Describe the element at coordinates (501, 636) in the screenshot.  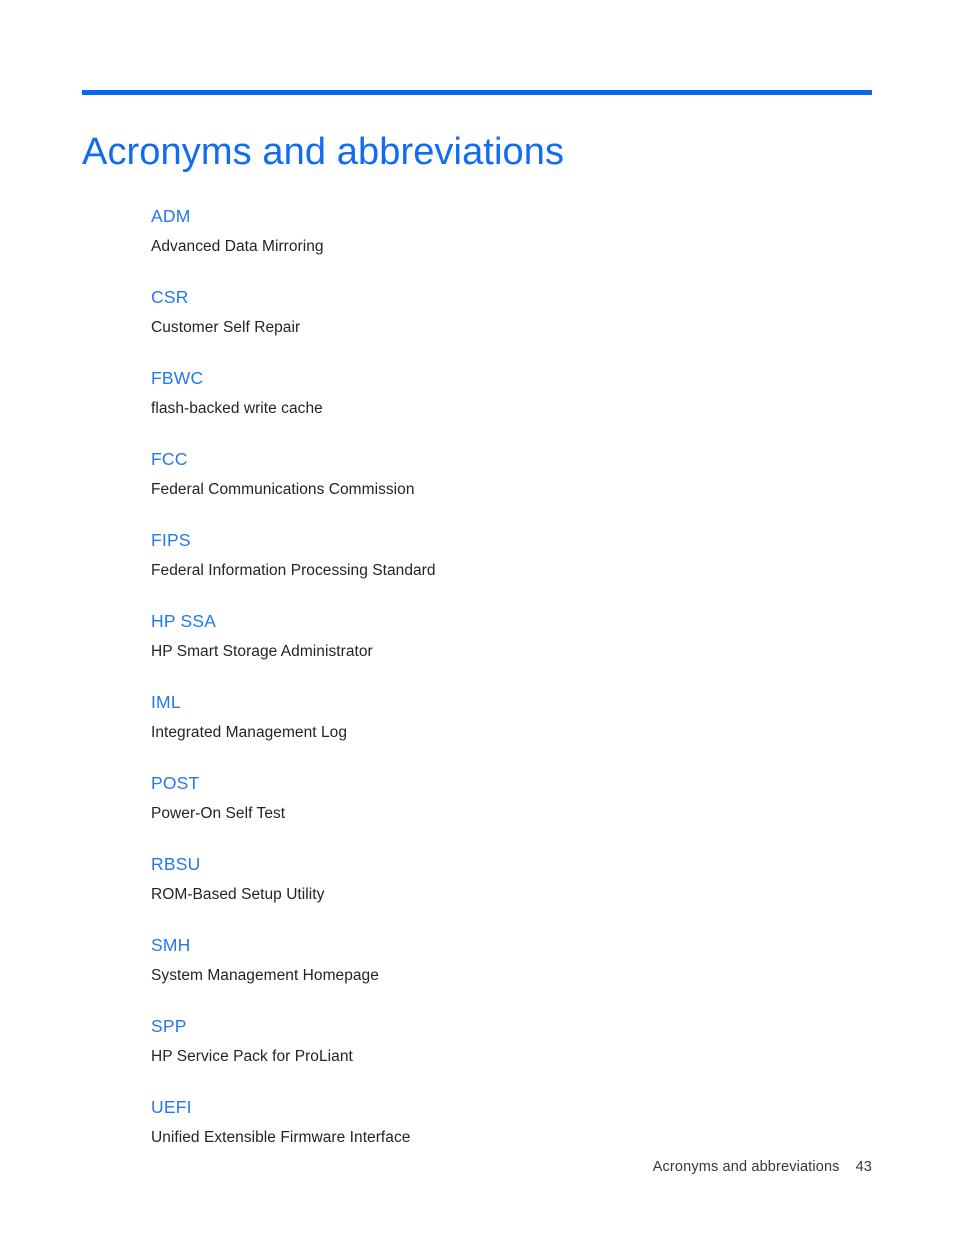
I see `glossary-entry: HP SSA HP Smart Storage Administrator` at that location.